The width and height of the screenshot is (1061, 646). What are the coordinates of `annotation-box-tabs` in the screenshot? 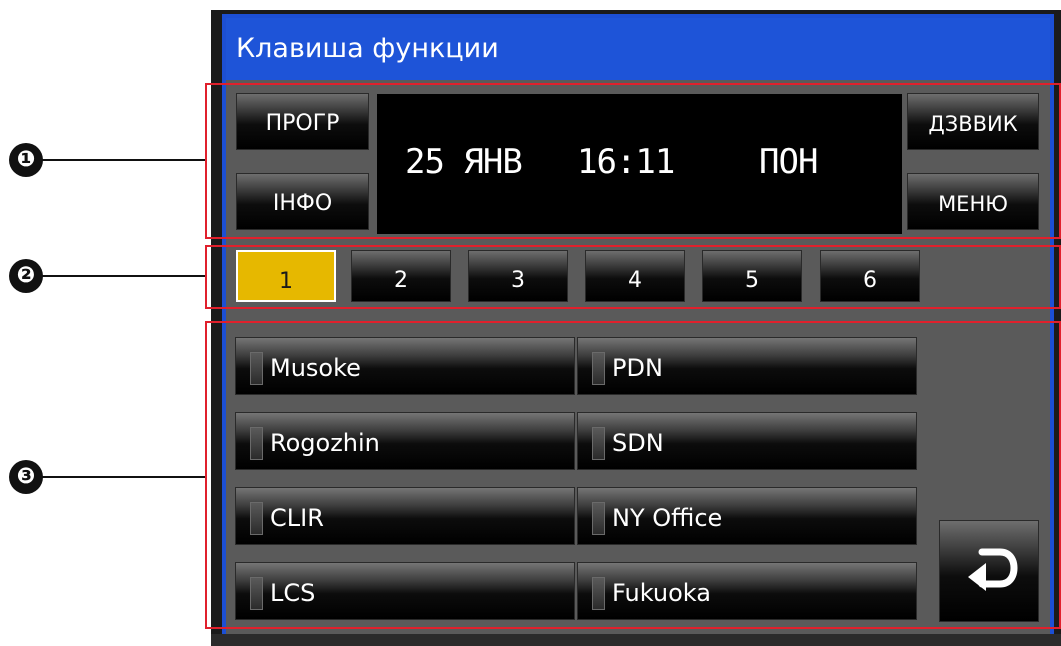 It's located at (633, 277).